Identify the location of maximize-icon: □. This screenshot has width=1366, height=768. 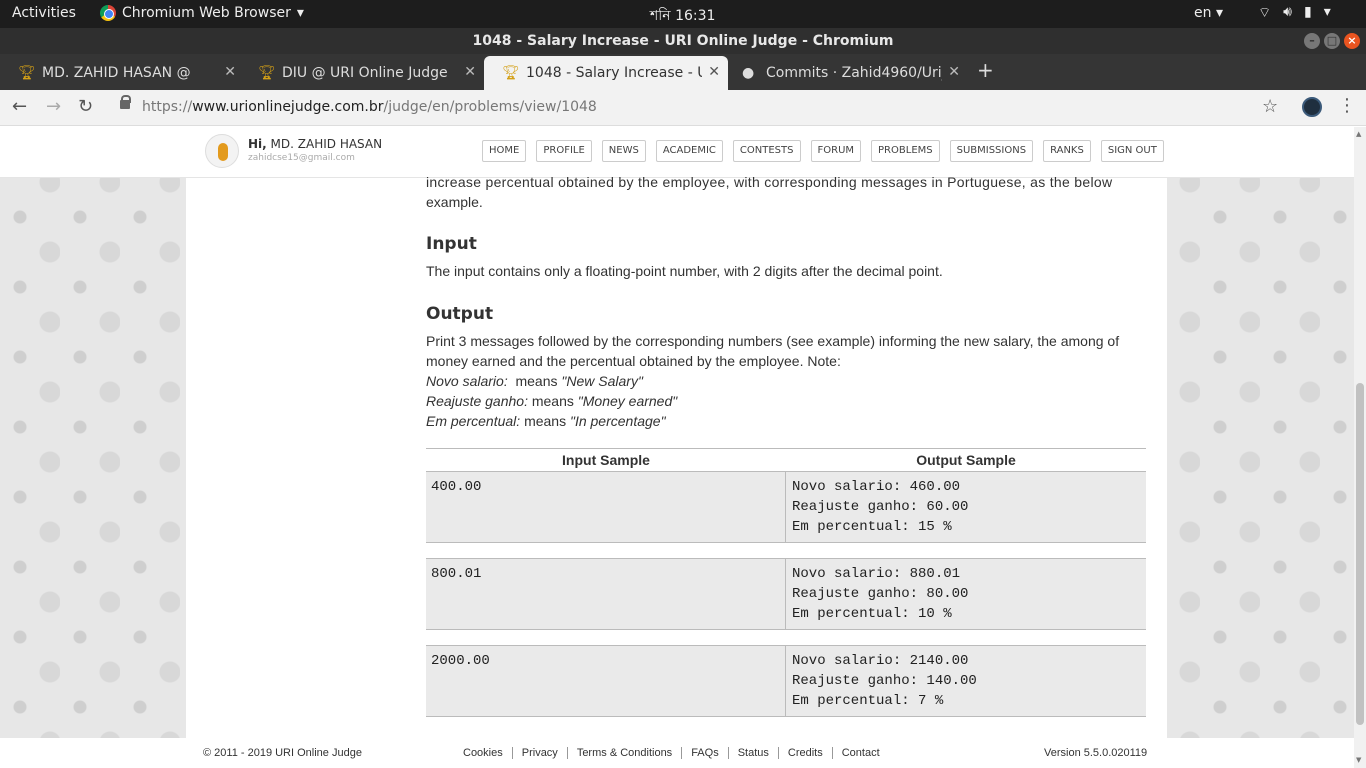
(1332, 41).